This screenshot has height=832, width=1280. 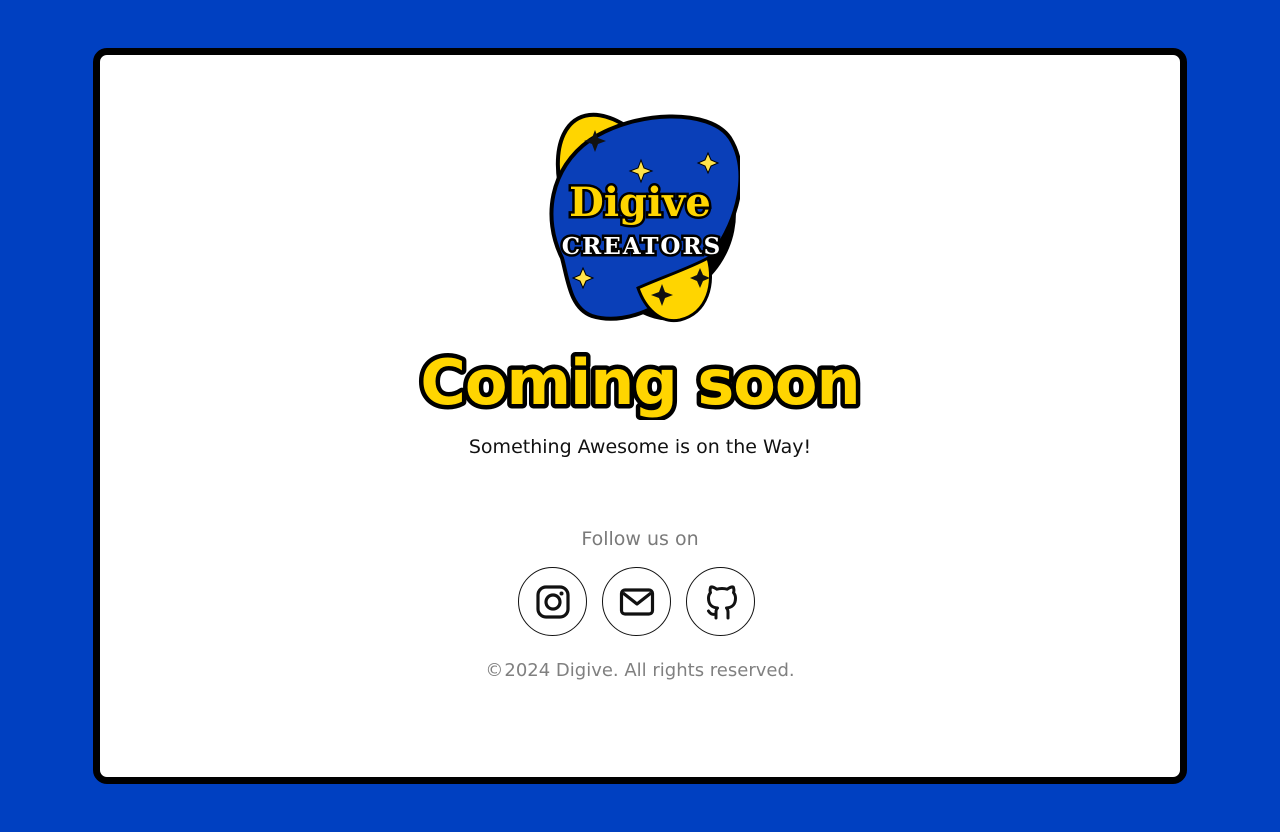 What do you see at coordinates (649, 670) in the screenshot?
I see `copyright-text: 2024 Digive. All rights reserved.` at bounding box center [649, 670].